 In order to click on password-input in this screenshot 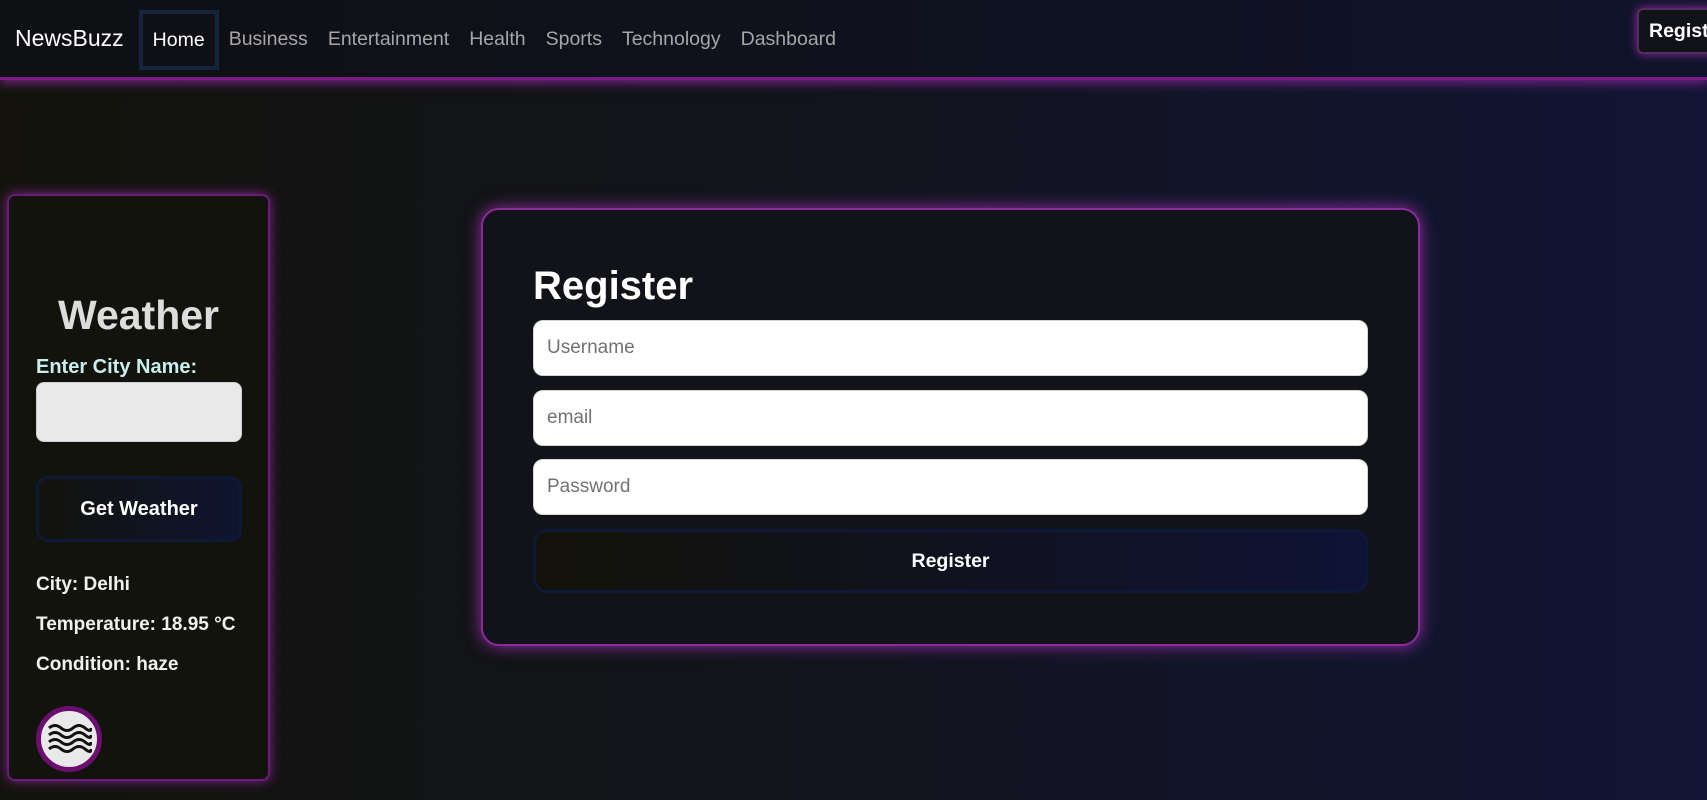, I will do `click(950, 487)`.